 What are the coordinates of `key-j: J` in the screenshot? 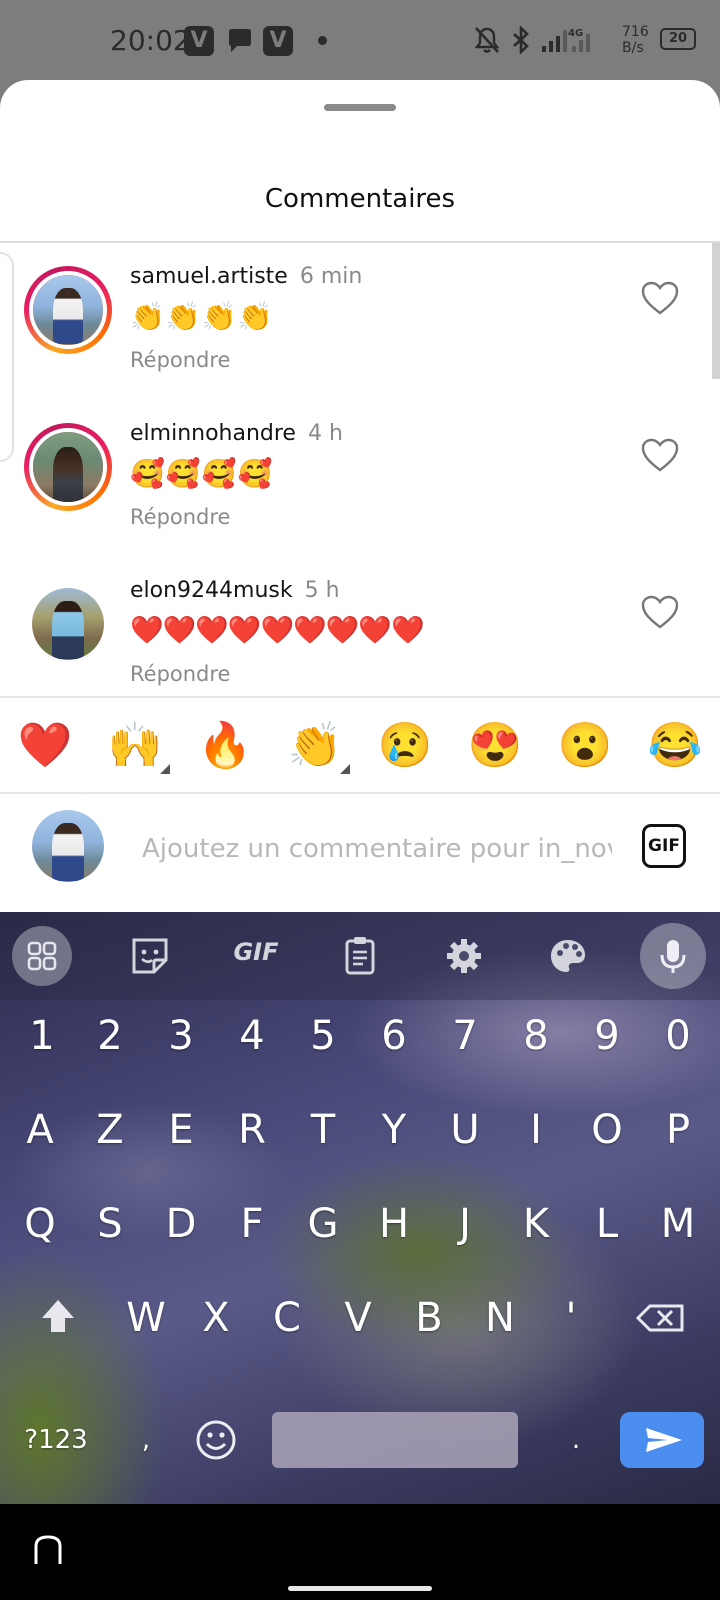 It's located at (465, 1224).